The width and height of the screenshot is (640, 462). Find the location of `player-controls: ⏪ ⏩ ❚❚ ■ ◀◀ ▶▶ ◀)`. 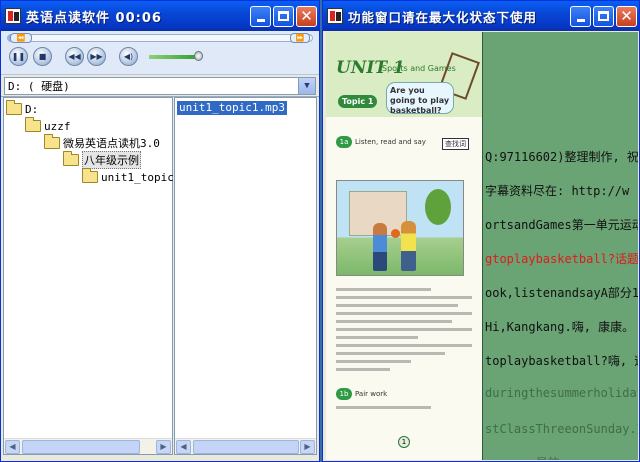

player-controls: ⏪ ⏩ ❚❚ ■ ◀◀ ▶▶ ◀) is located at coordinates (160, 53).